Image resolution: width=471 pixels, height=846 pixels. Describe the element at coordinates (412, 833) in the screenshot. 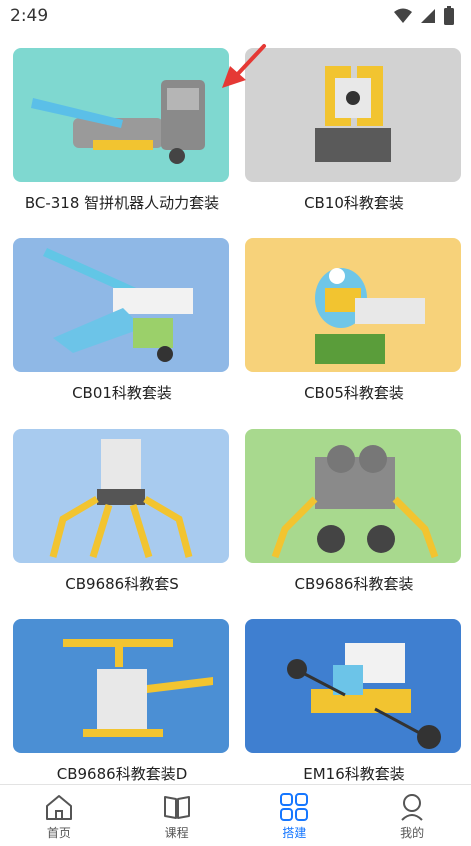

I see `tab-label: 我的` at that location.